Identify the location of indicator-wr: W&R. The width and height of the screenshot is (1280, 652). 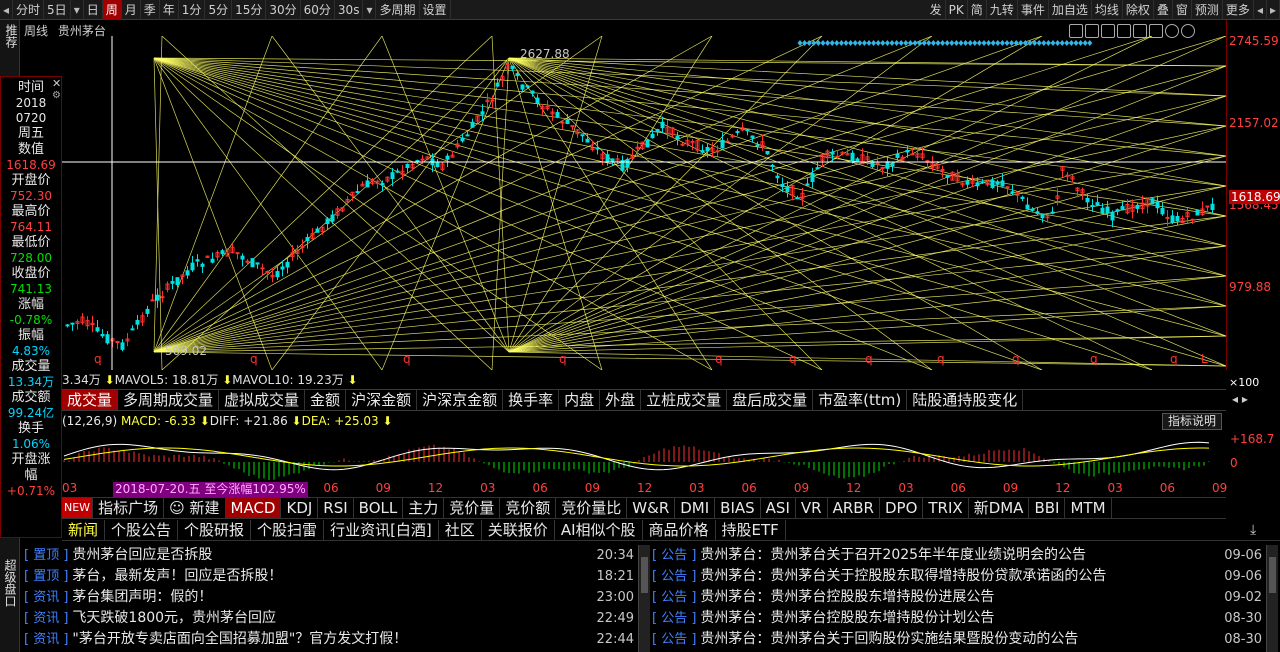
(651, 508).